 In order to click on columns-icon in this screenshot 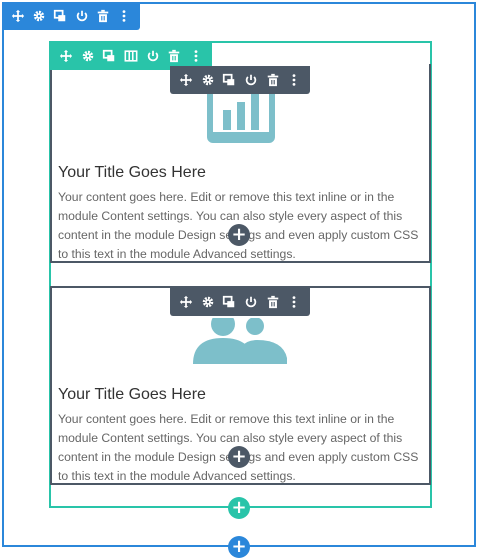, I will do `click(131, 56)`.